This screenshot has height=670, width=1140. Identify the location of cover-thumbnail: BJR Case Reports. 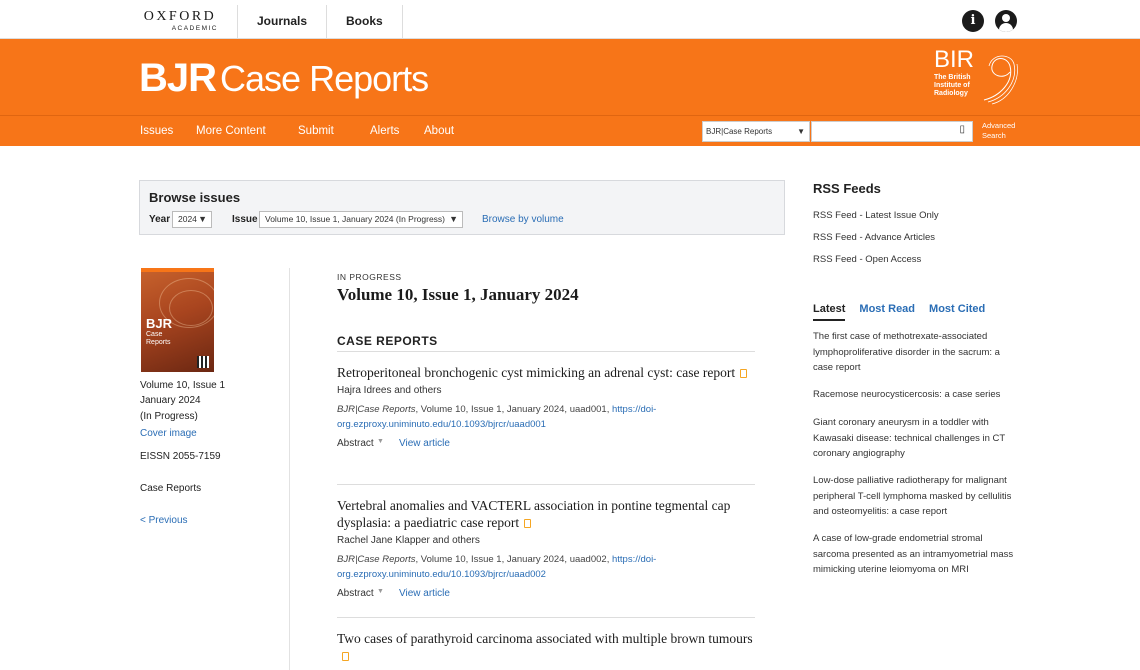
(177, 320).